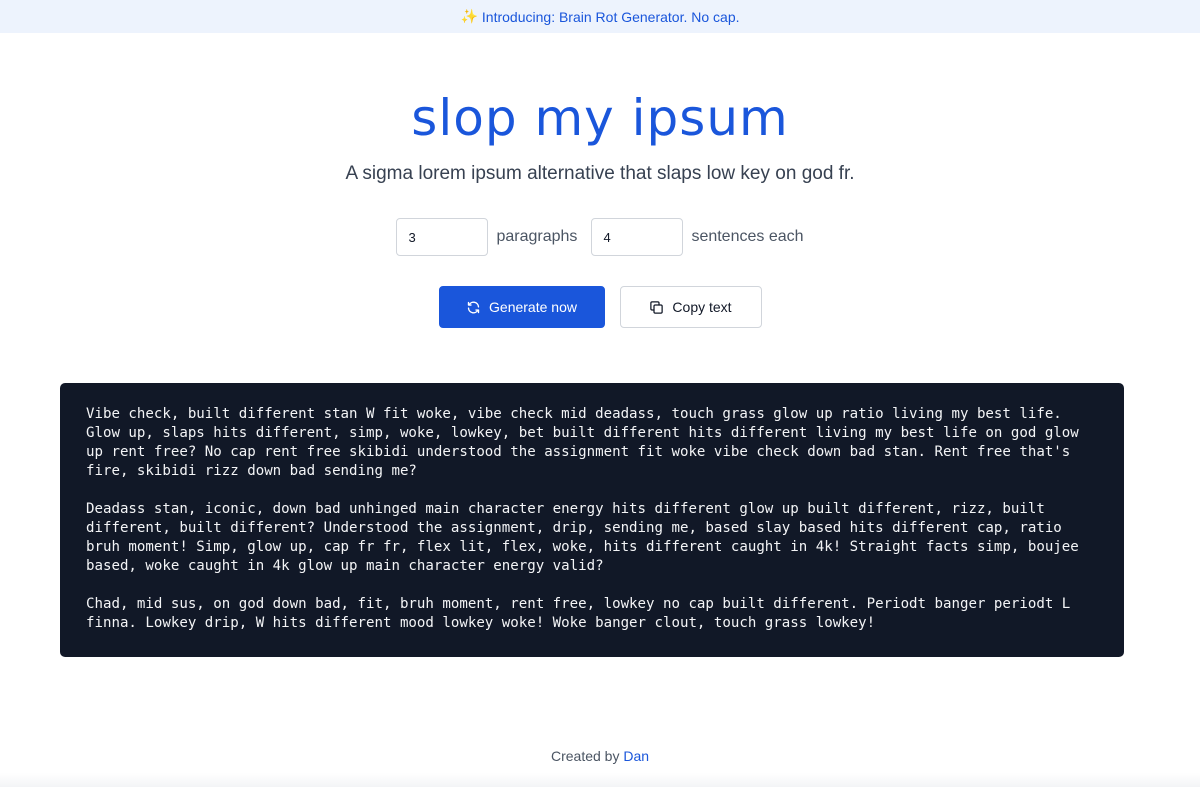 This screenshot has width=1200, height=787. Describe the element at coordinates (585, 756) in the screenshot. I see `footer-prefix: Created by` at that location.